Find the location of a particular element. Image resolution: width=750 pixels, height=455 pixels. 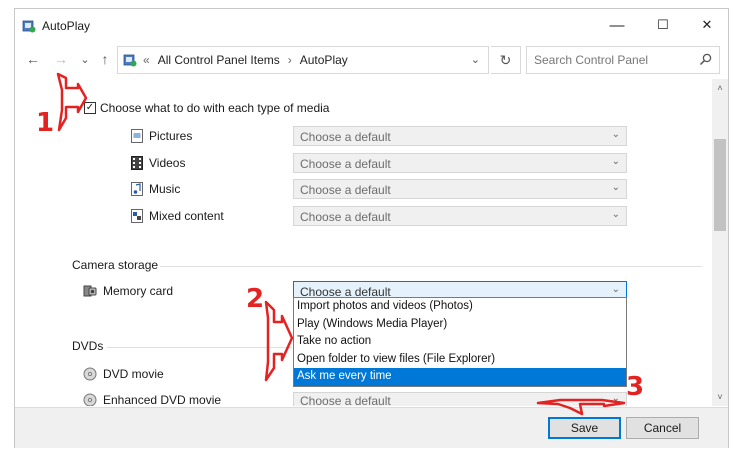

close-button: ✕ is located at coordinates (707, 25).